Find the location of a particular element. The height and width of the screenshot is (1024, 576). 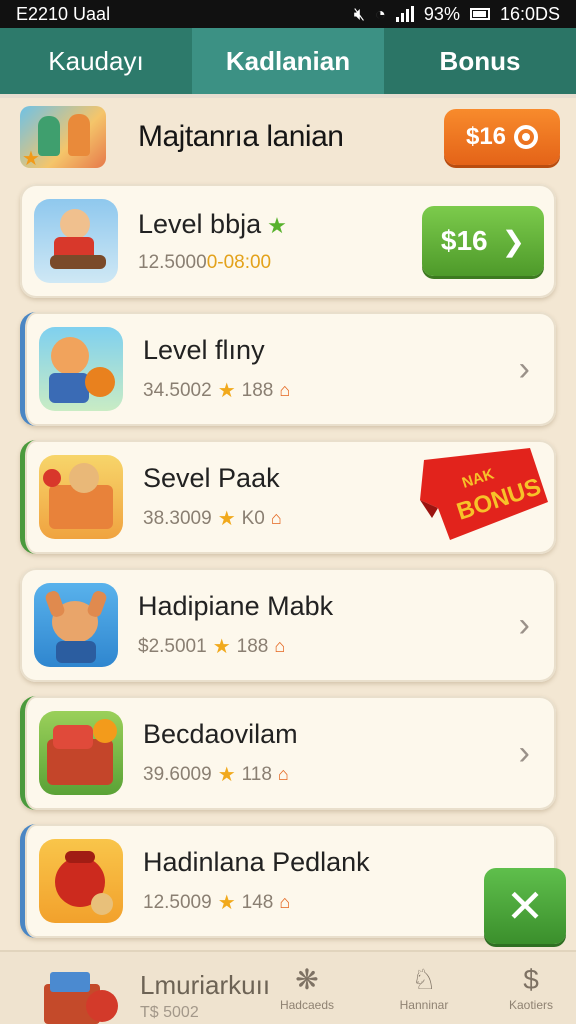

tab-bar: Kaudayı Kadlanian Bonus is located at coordinates (288, 63).